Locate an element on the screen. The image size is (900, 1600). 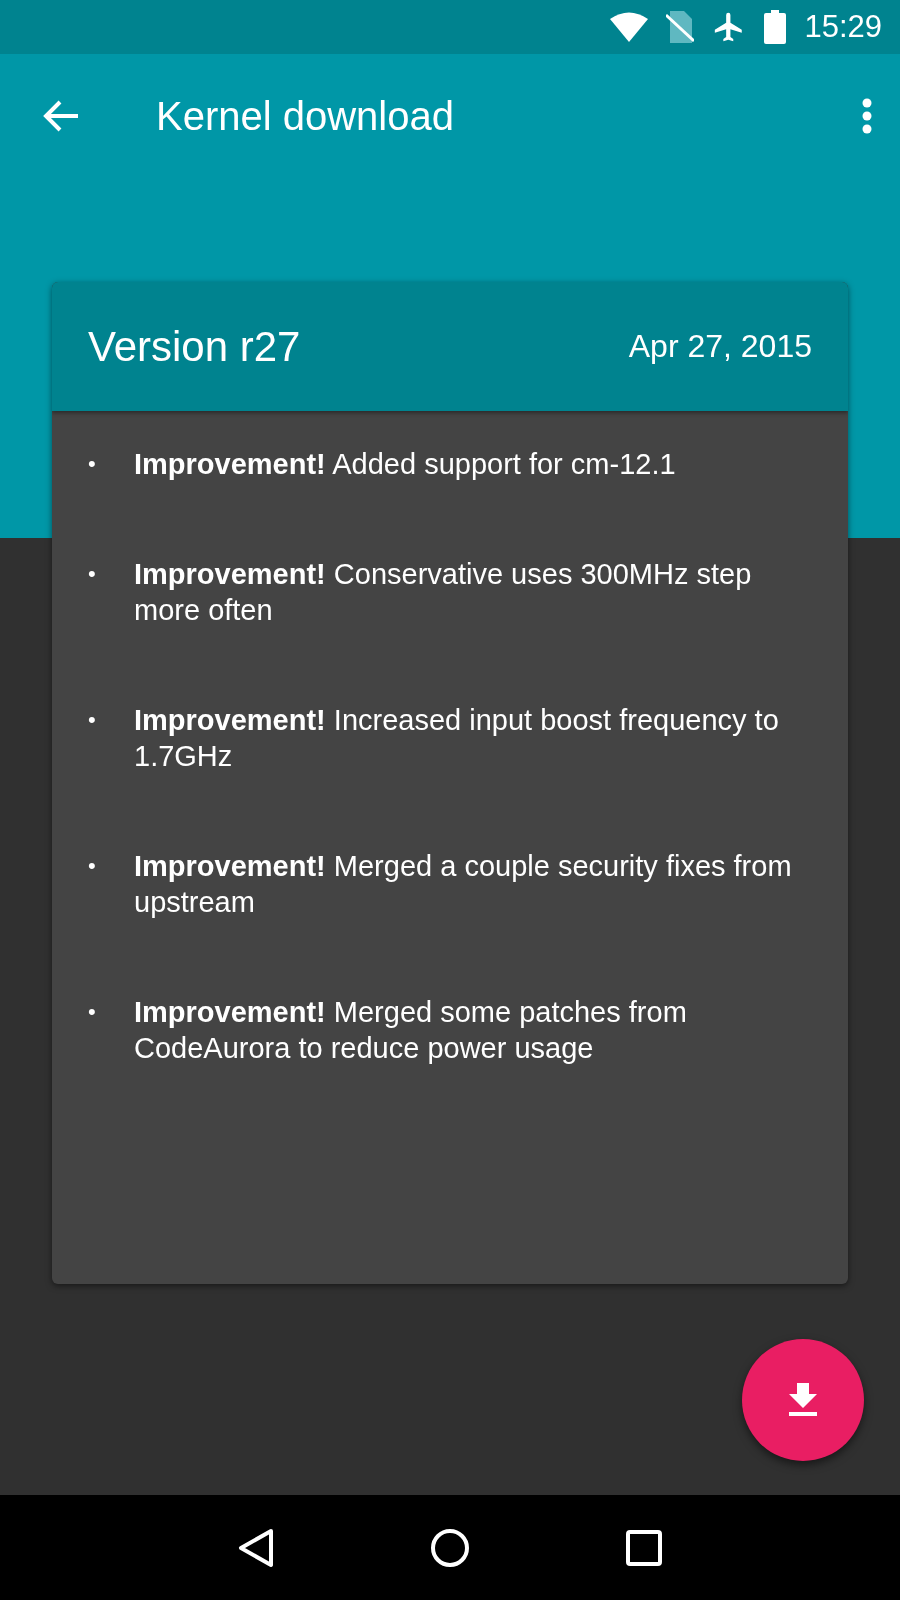
back-icon is located at coordinates (256, 1547).